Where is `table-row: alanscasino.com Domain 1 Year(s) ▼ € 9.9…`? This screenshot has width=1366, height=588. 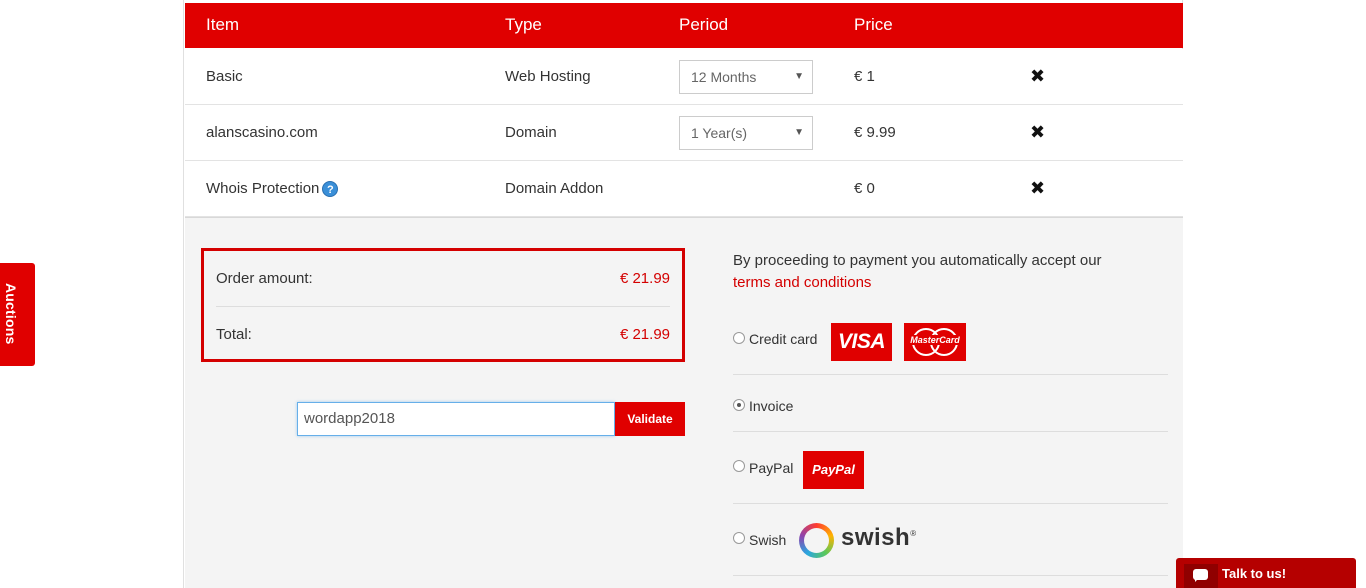
table-row: alanscasino.com Domain 1 Year(s) ▼ € 9.9… is located at coordinates (684, 133).